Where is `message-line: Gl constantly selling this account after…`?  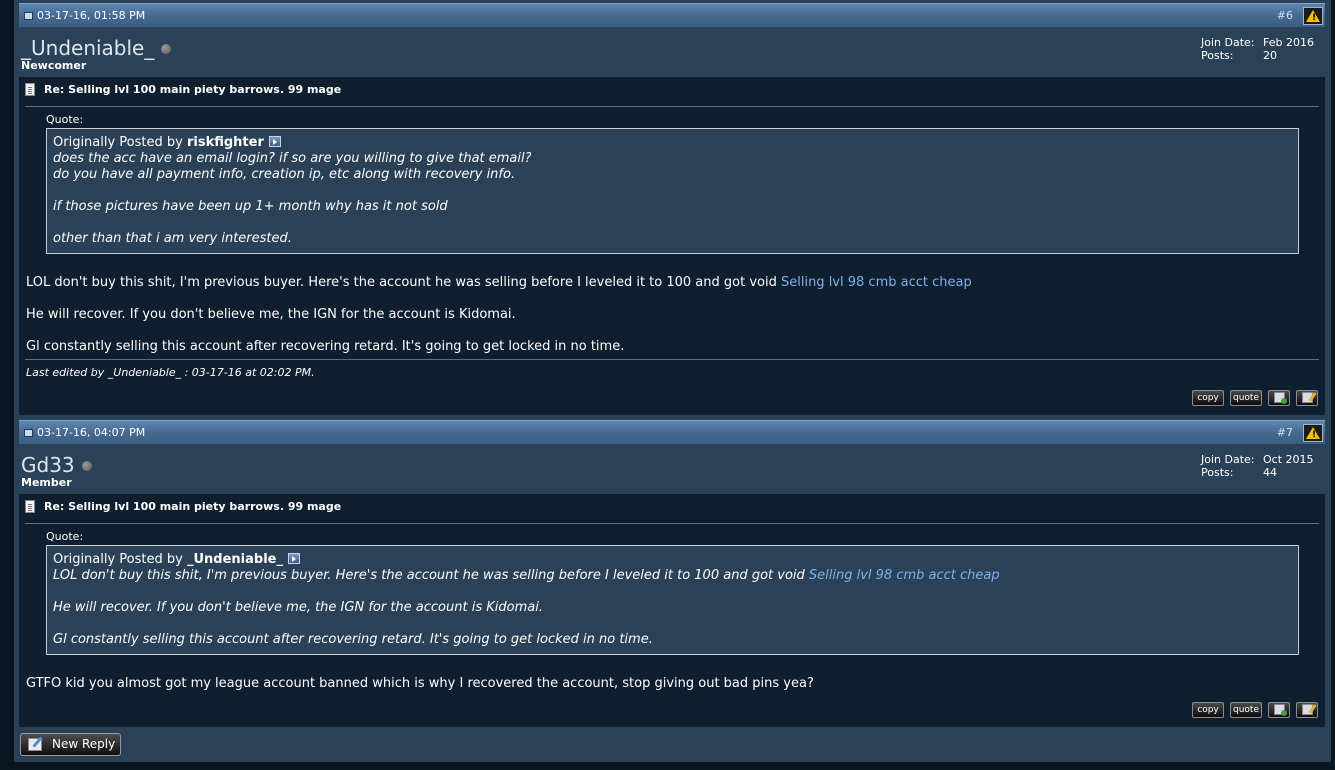 message-line: Gl constantly selling this account after… is located at coordinates (325, 346).